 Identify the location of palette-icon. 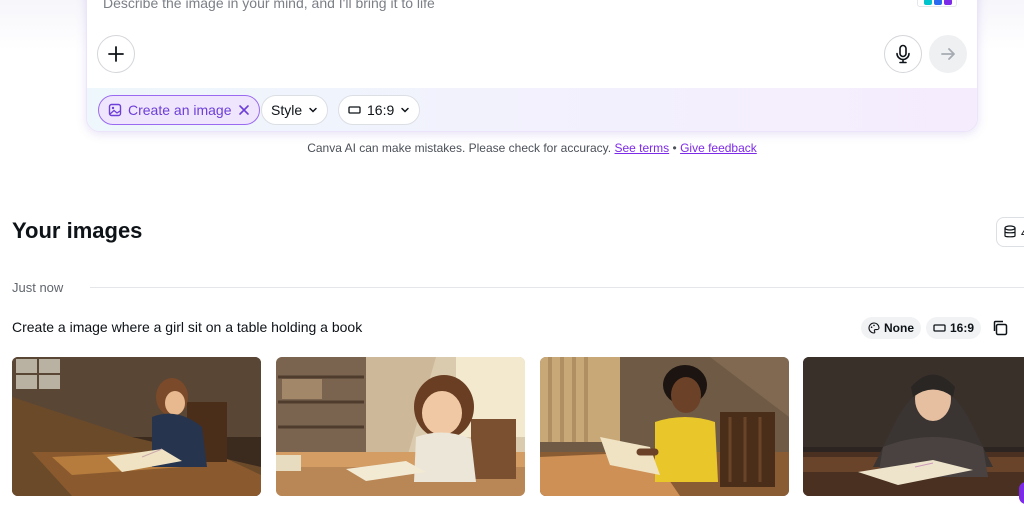
(874, 328).